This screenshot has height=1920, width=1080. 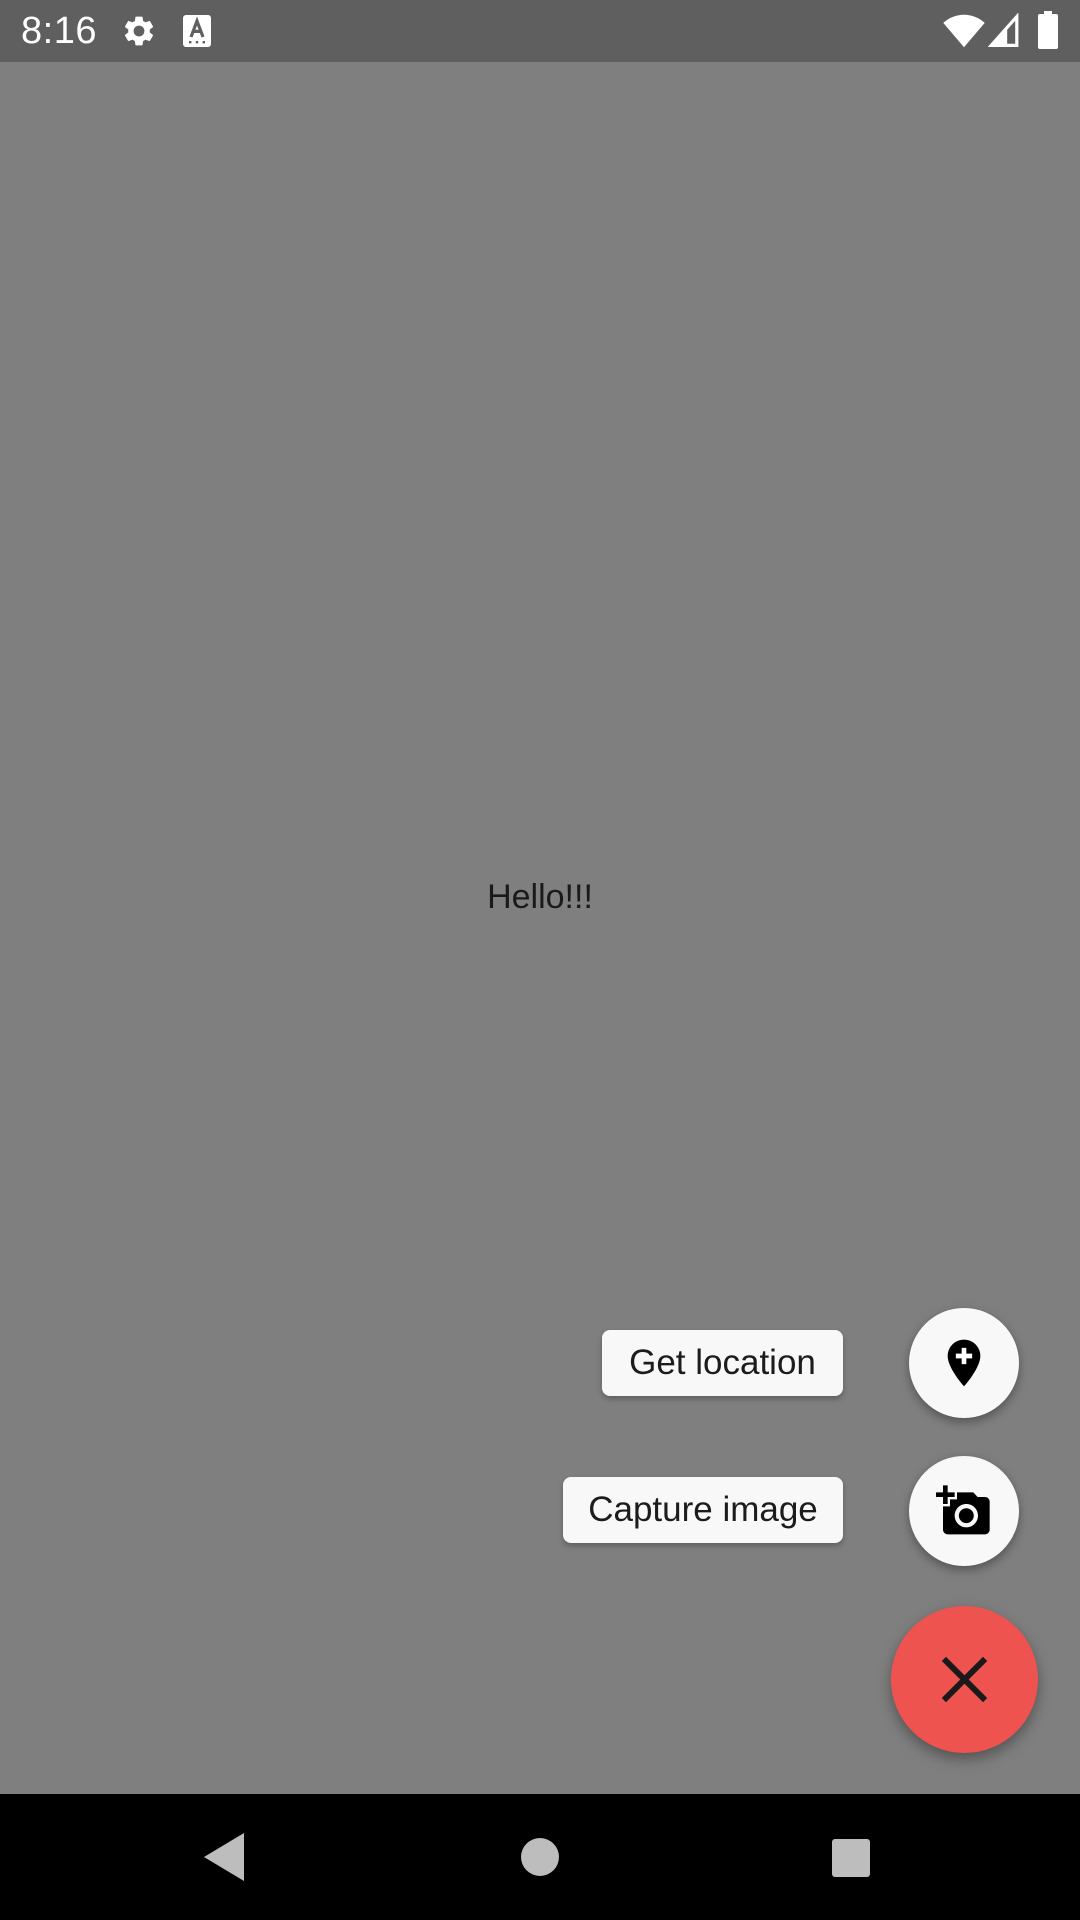 What do you see at coordinates (59, 31) in the screenshot?
I see `status-time: 8:16` at bounding box center [59, 31].